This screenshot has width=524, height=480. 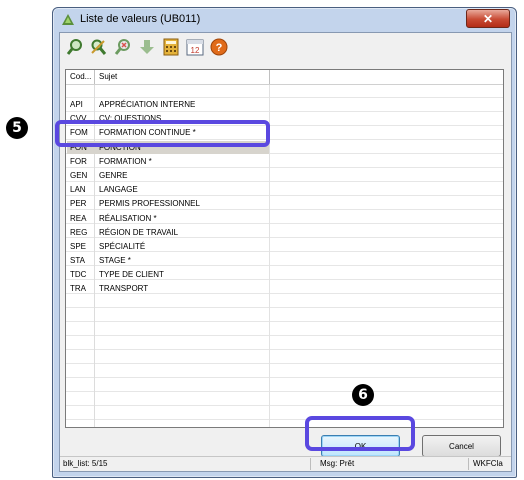 I want to click on calendar-icon: 12, so click(x=195, y=47).